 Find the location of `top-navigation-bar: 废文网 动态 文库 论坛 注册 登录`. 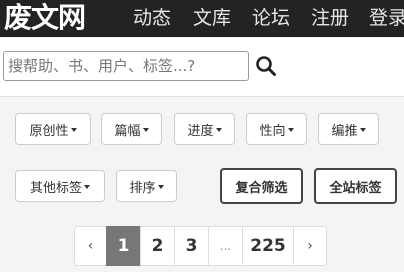

top-navigation-bar: 废文网 动态 文库 论坛 注册 登录 is located at coordinates (202, 18).